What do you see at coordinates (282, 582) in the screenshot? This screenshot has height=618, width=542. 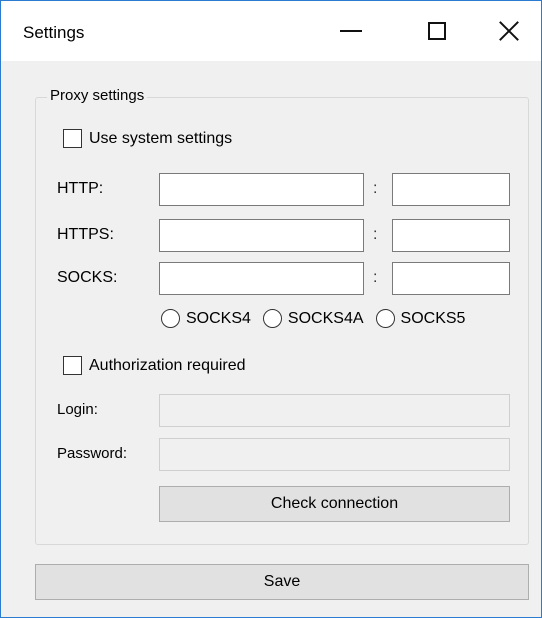 I see `save-button: Save` at bounding box center [282, 582].